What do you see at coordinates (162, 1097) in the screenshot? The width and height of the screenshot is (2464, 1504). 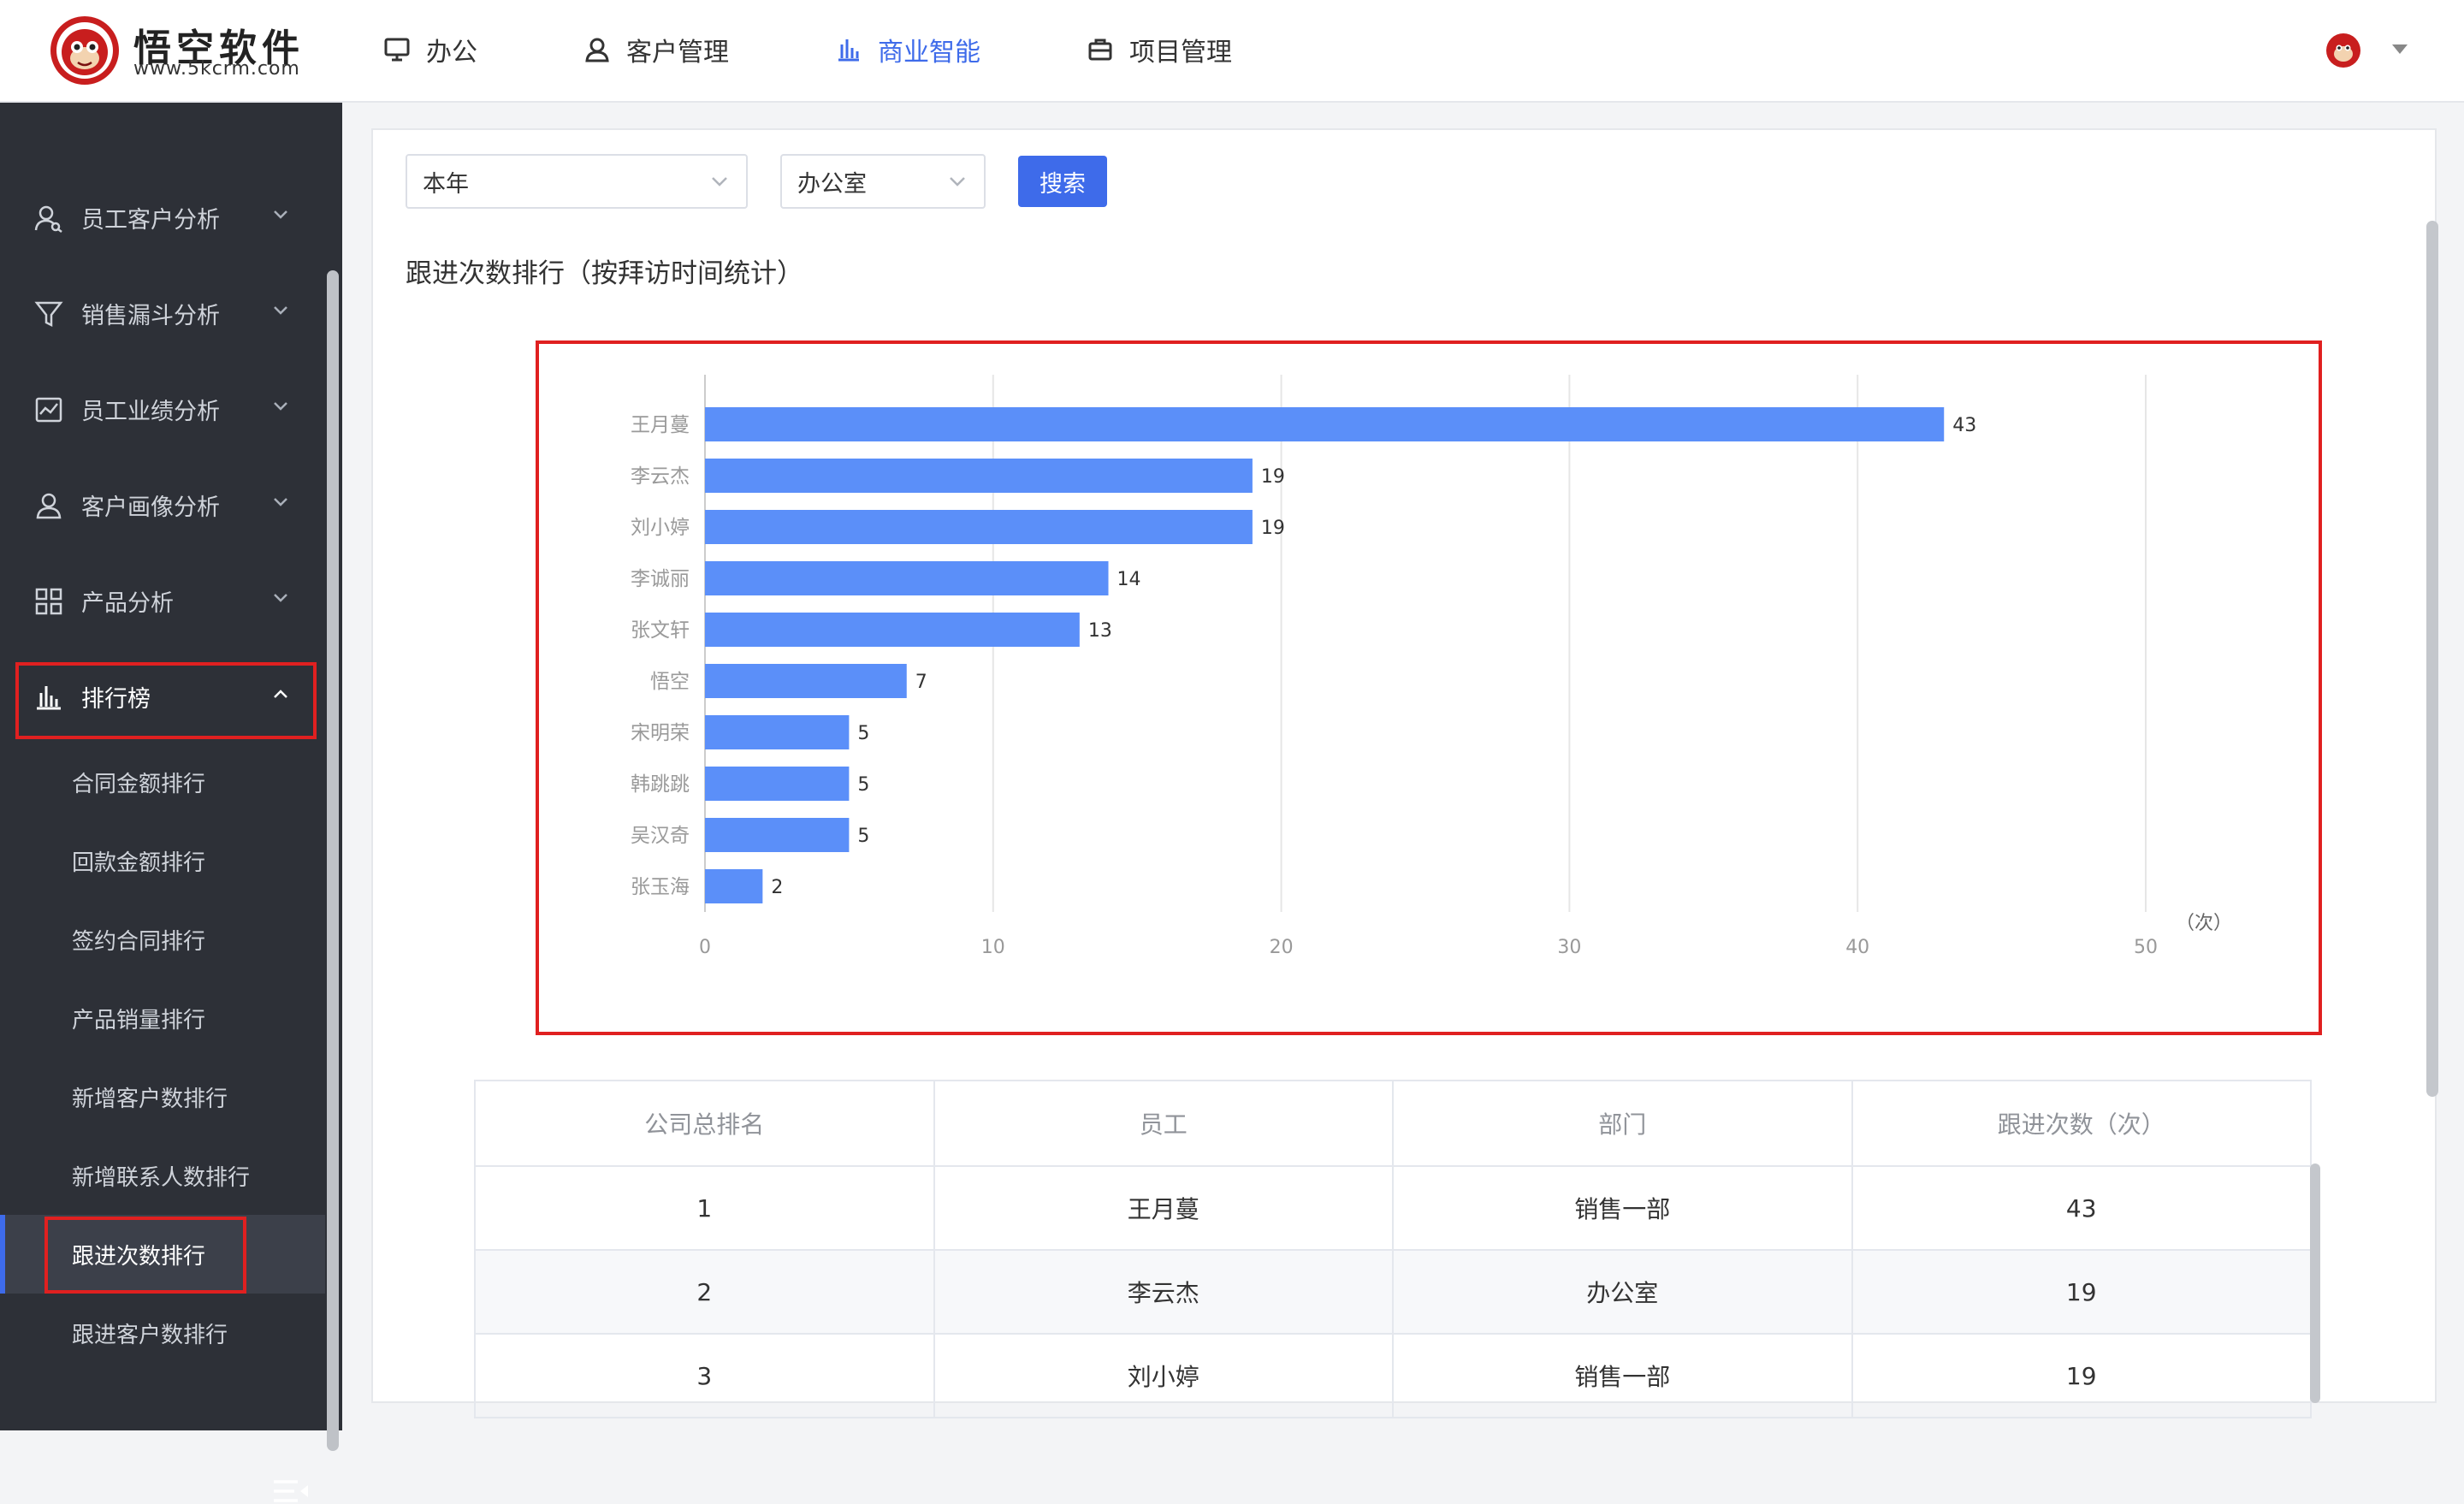 I see `submenu-new-customers: 新增客户数排行` at bounding box center [162, 1097].